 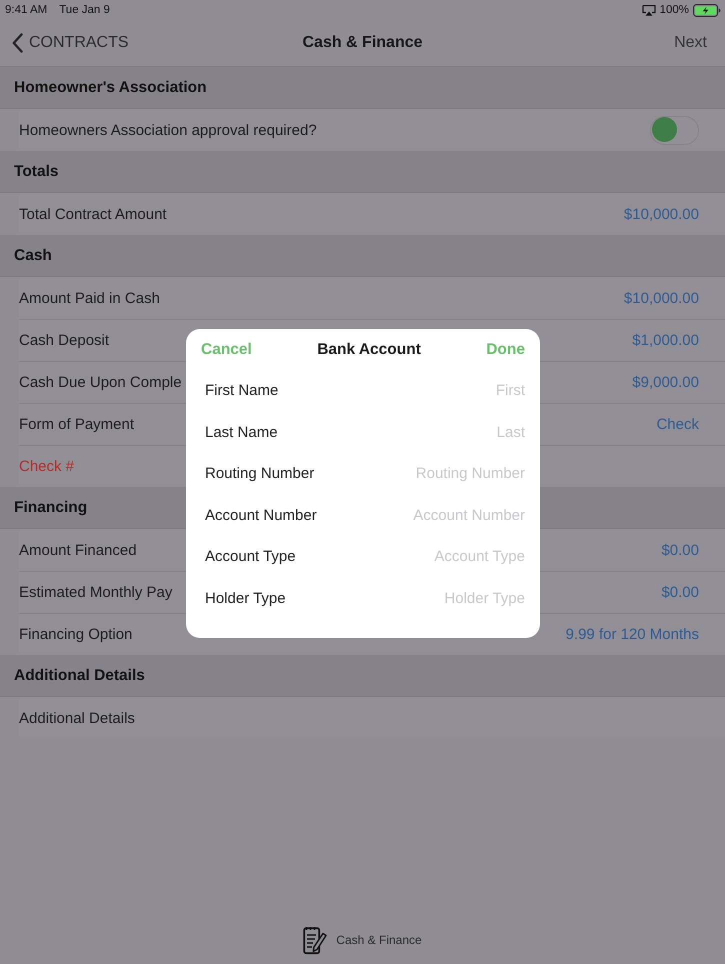 What do you see at coordinates (78, 550) in the screenshot?
I see `row-label: Amount Financed` at bounding box center [78, 550].